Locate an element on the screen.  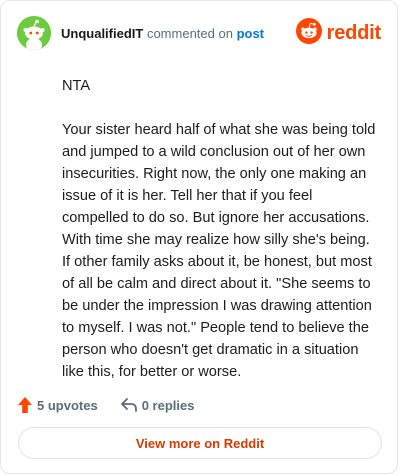
upvote-arrow-icon is located at coordinates (25, 405).